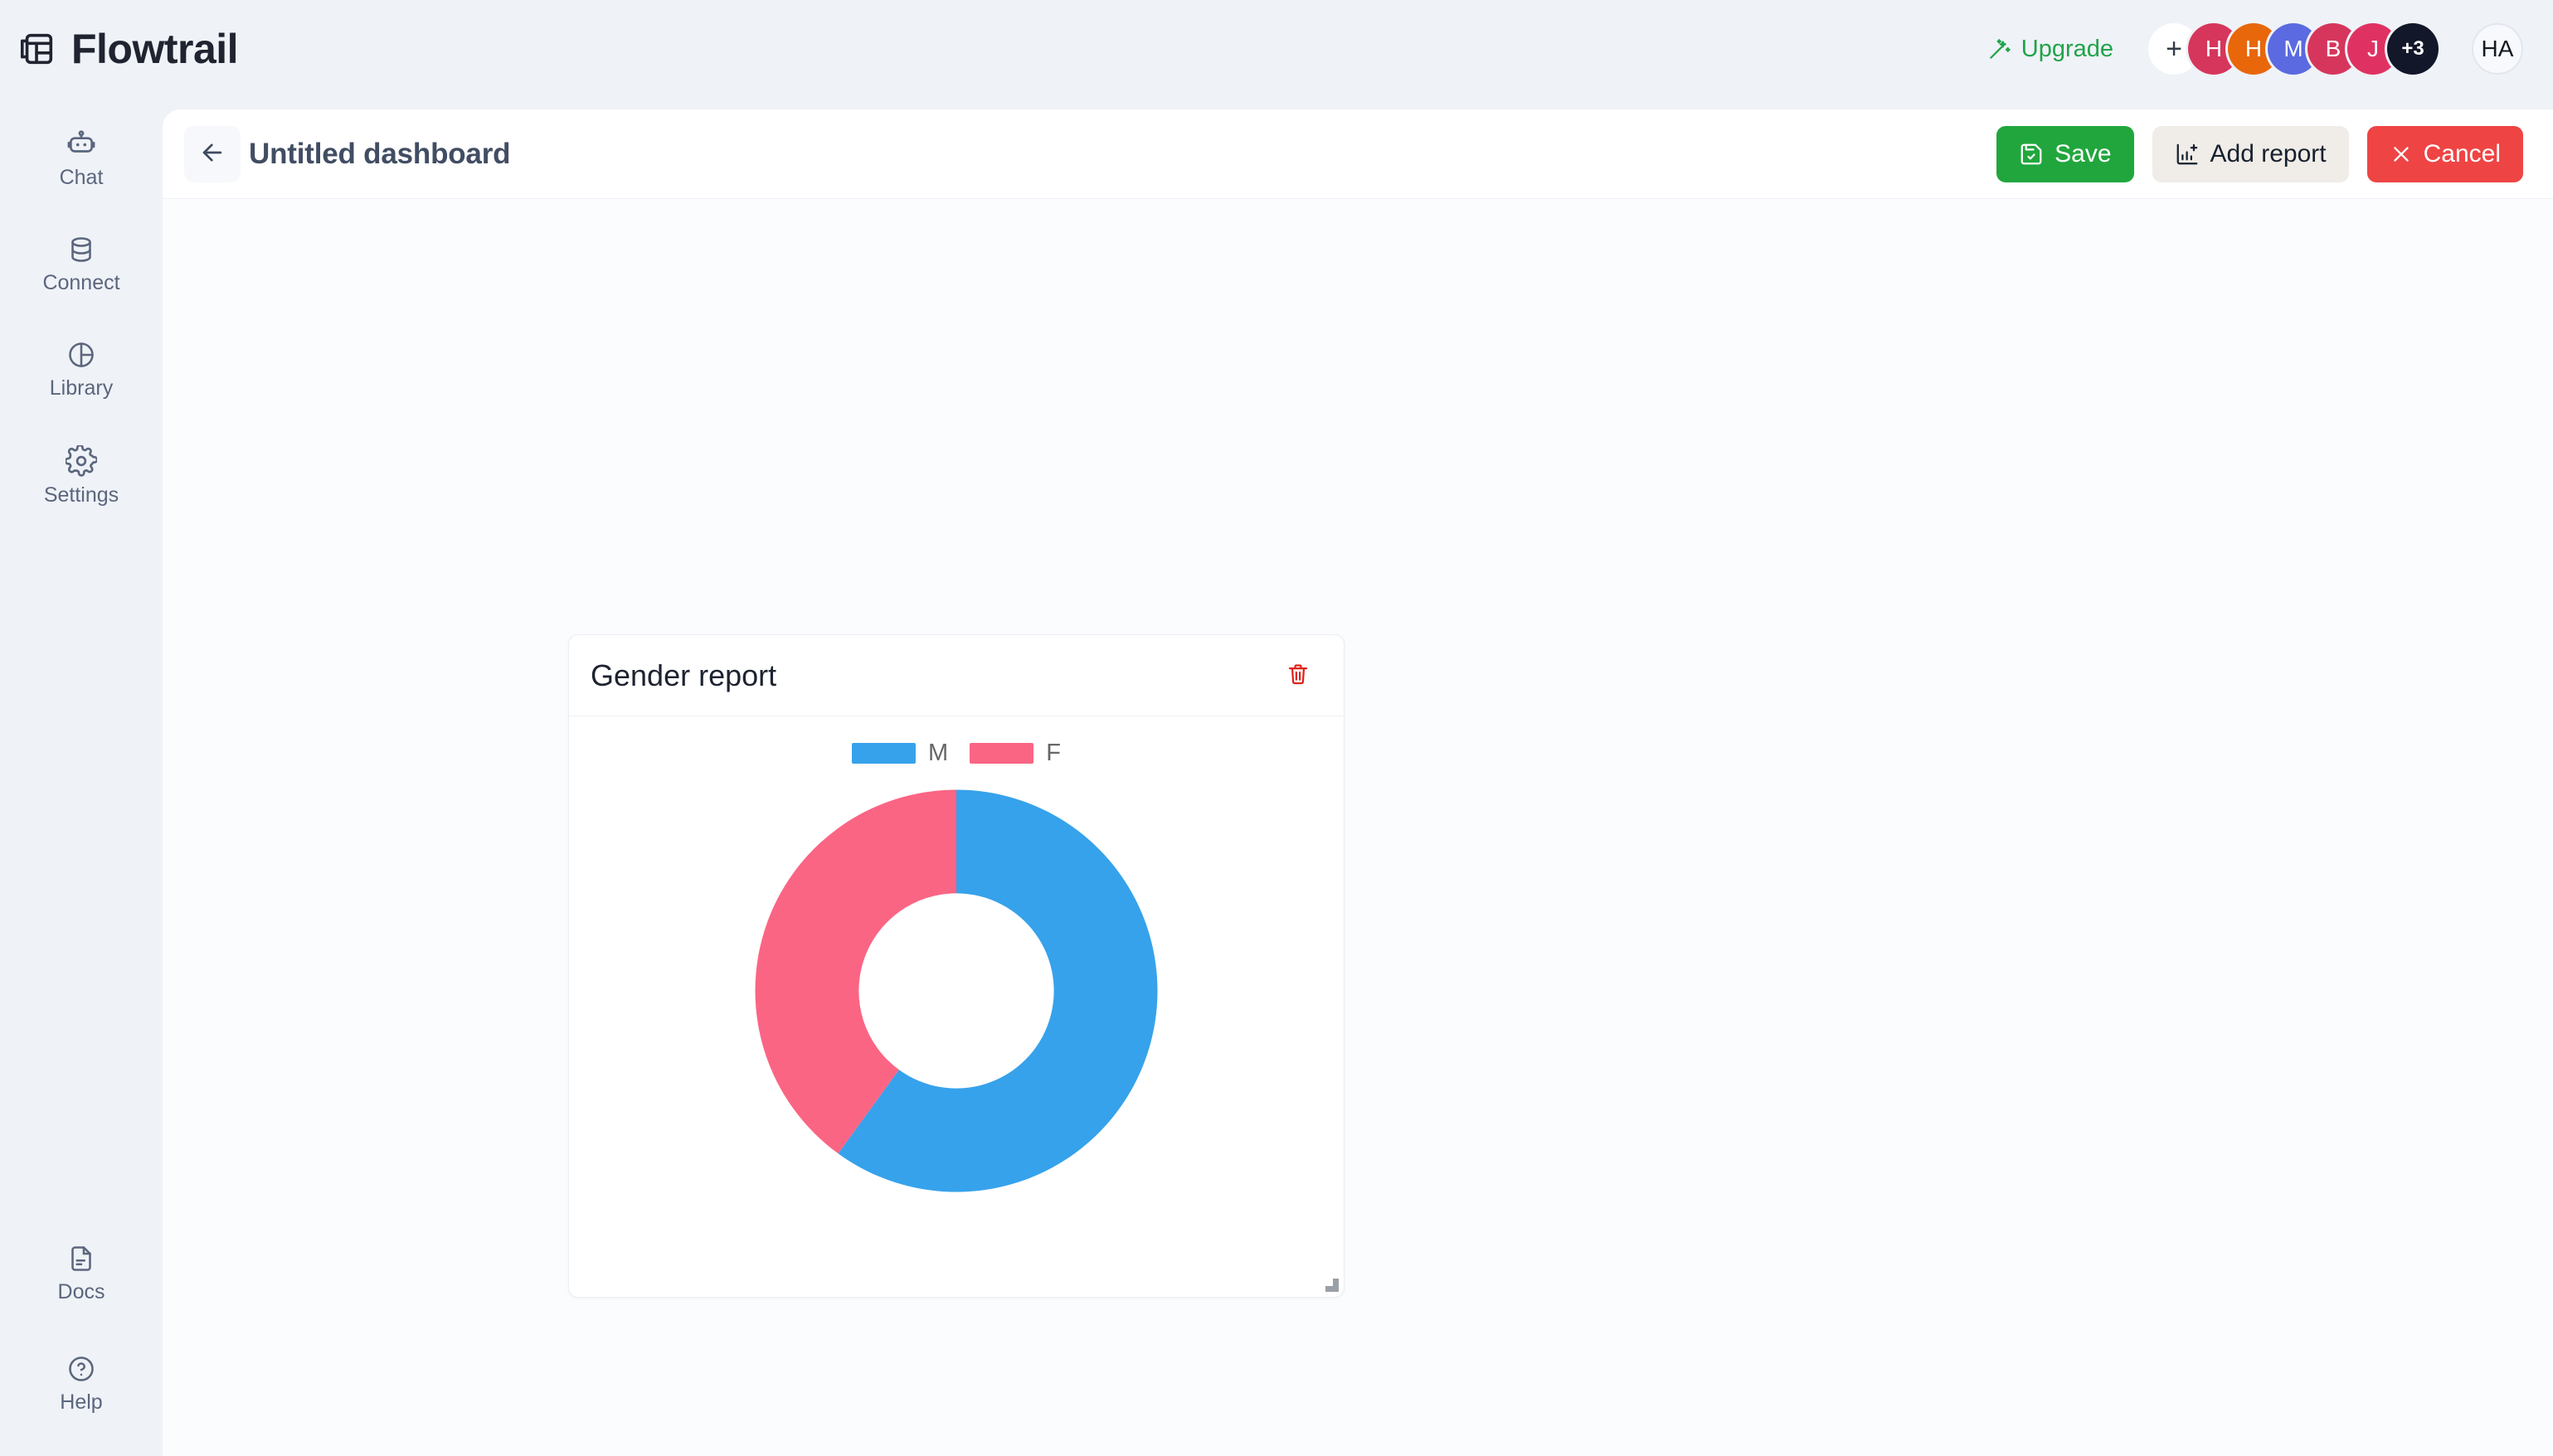 The height and width of the screenshot is (1456, 2553). I want to click on sidebar-primary-group: Chat Connect Library Settings, so click(82, 325).